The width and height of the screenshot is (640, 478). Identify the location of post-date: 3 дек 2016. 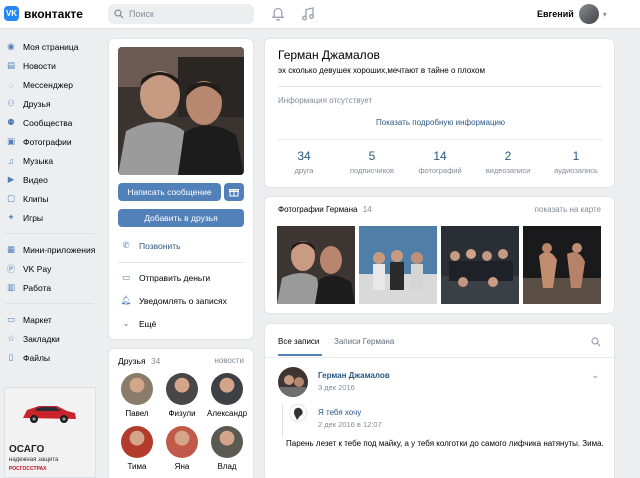
(336, 387).